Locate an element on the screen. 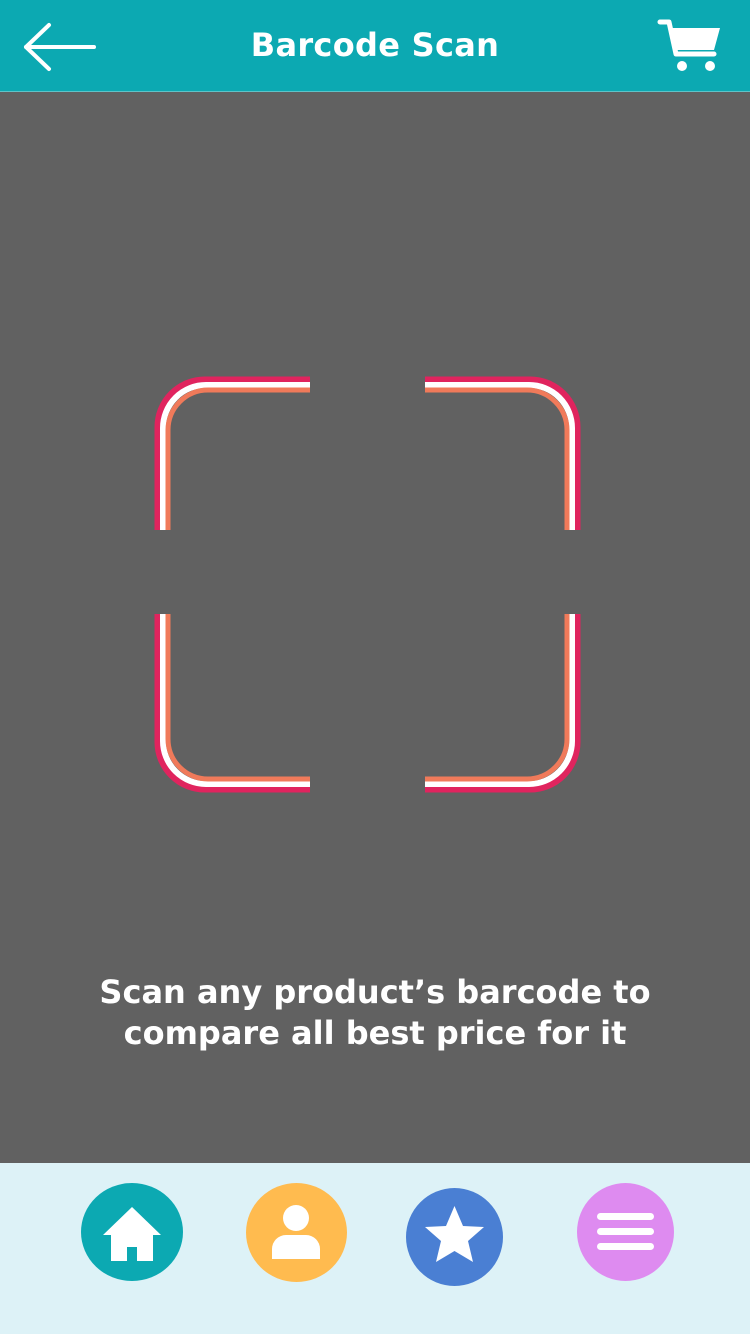 The width and height of the screenshot is (750, 1334). user-icon is located at coordinates (296, 1232).